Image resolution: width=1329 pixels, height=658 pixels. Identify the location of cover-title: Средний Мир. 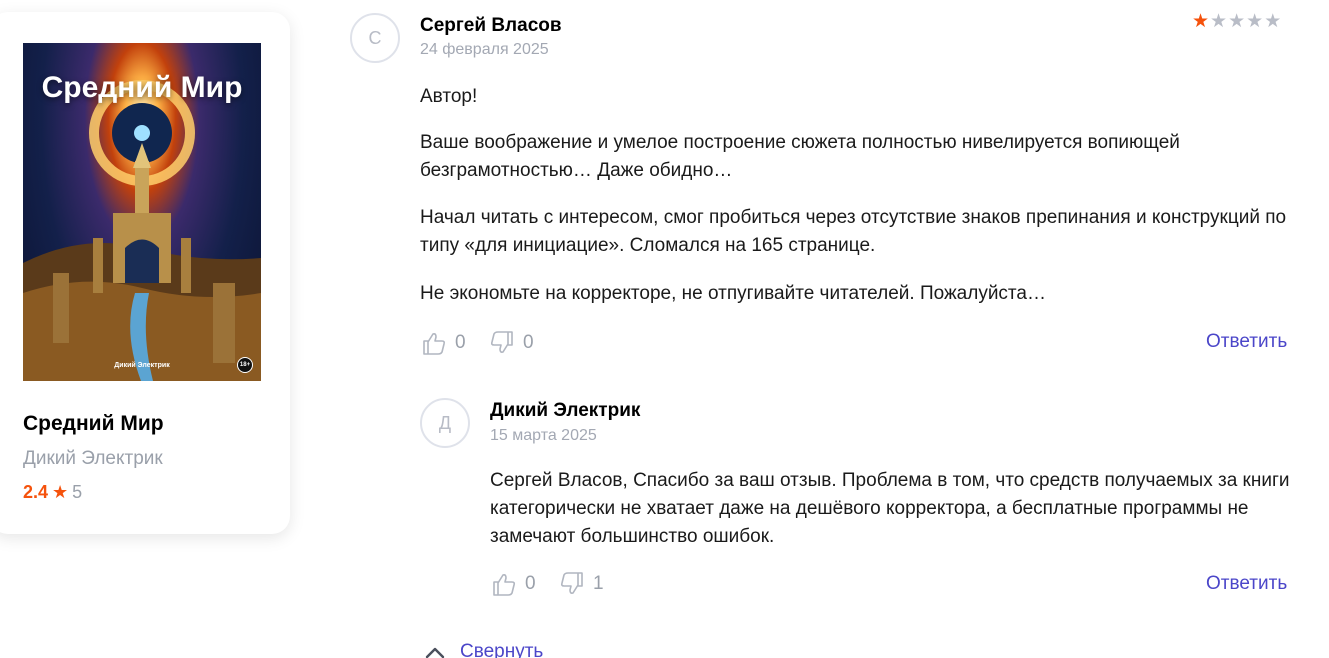
(142, 87).